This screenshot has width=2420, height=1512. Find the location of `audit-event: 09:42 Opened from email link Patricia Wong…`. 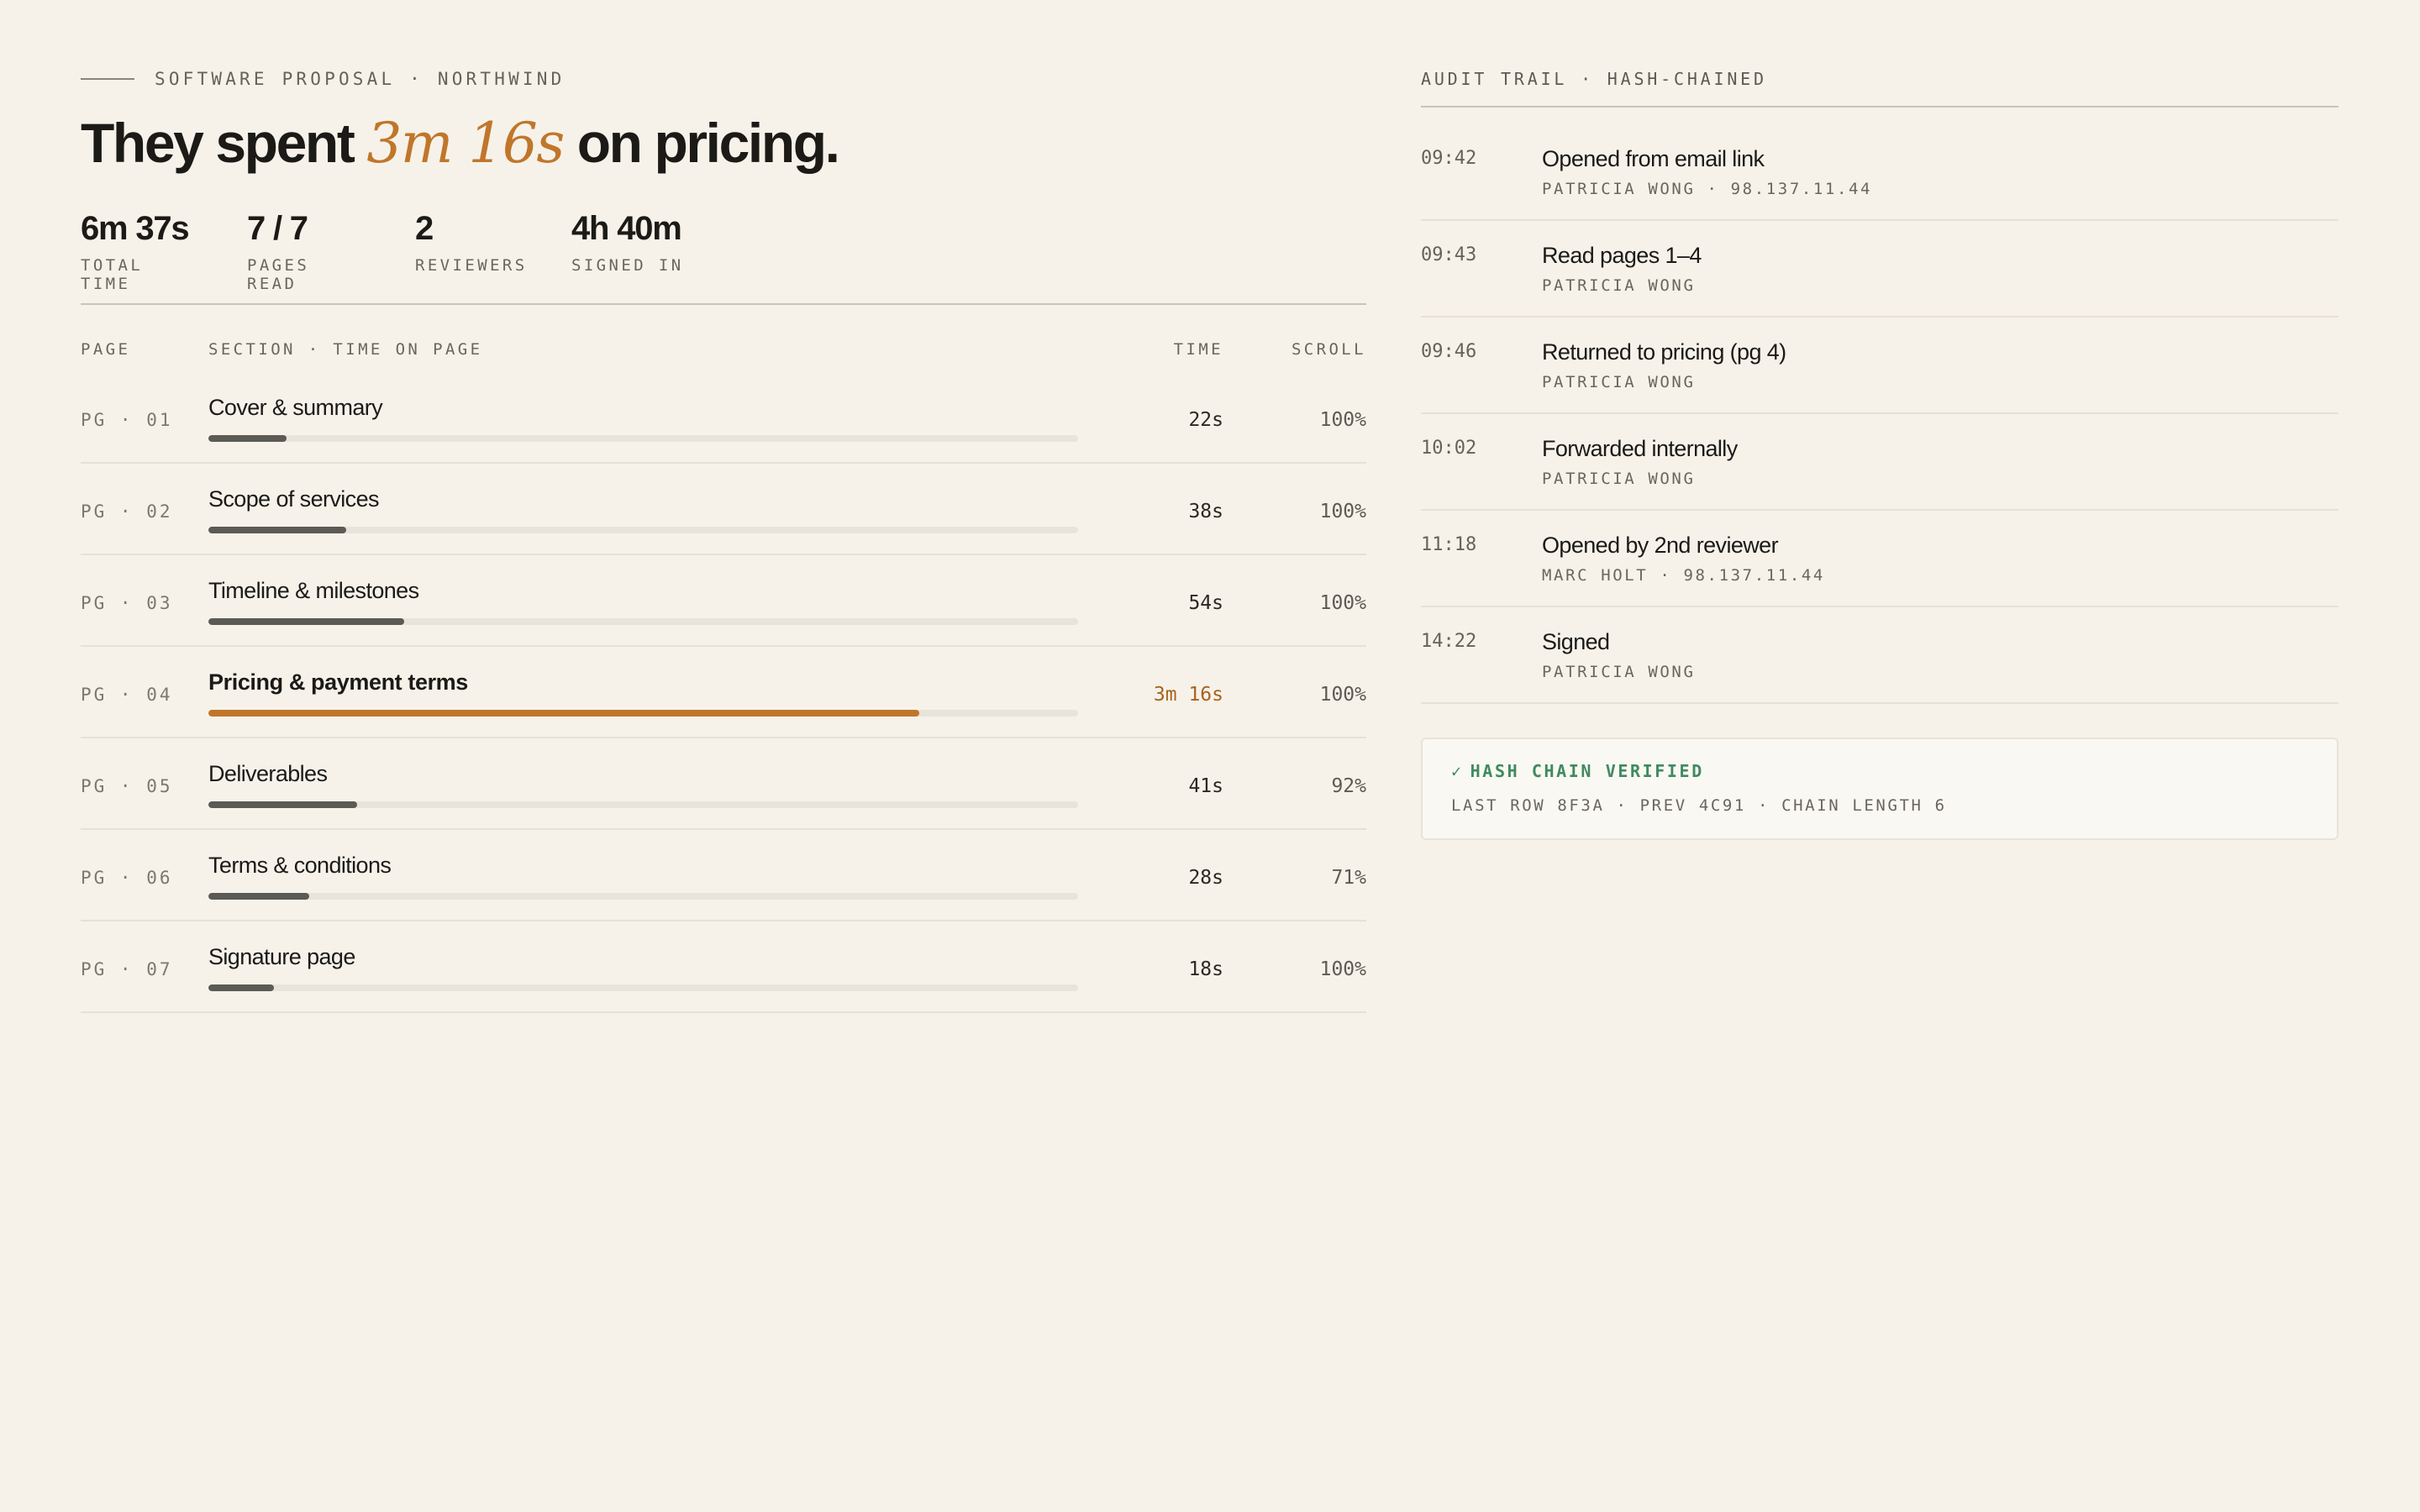

audit-event: 09:42 Opened from email link Patricia Wong… is located at coordinates (1879, 172).